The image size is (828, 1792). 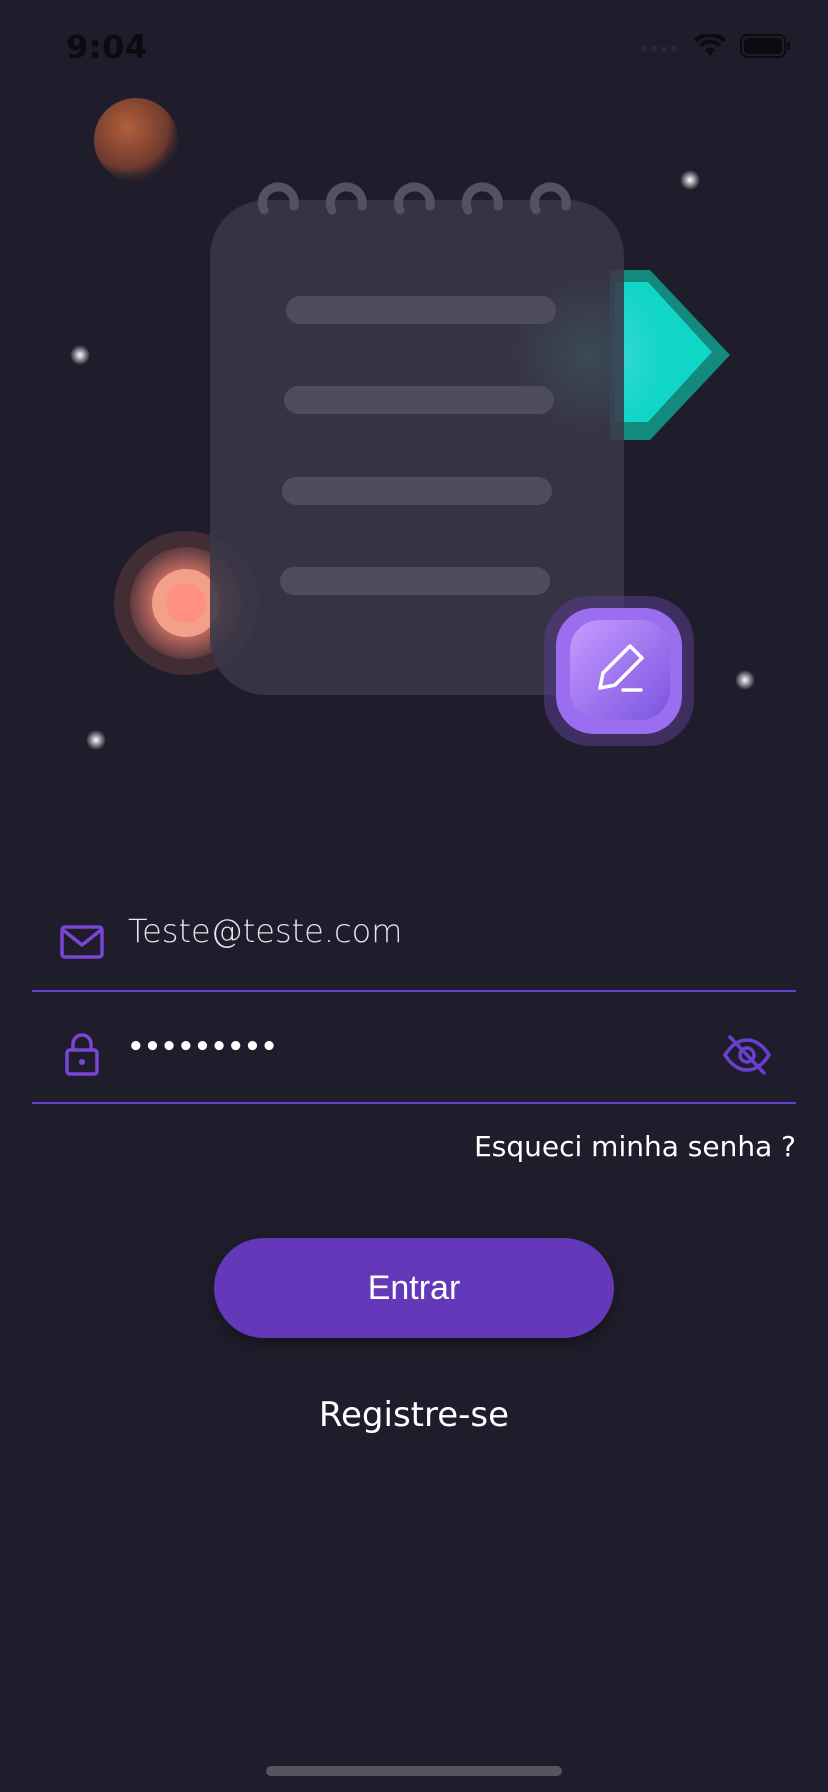 What do you see at coordinates (107, 47) in the screenshot?
I see `status-time: 9:04` at bounding box center [107, 47].